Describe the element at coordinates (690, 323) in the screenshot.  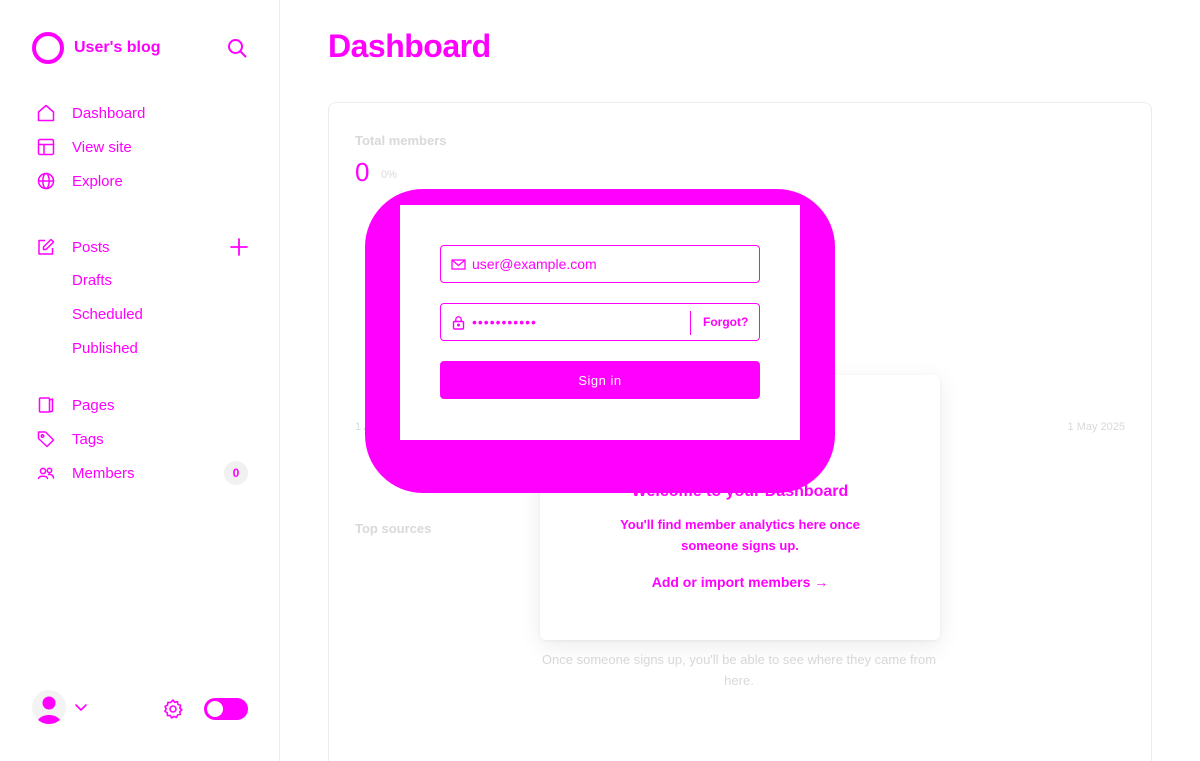
I see `field-divider` at that location.